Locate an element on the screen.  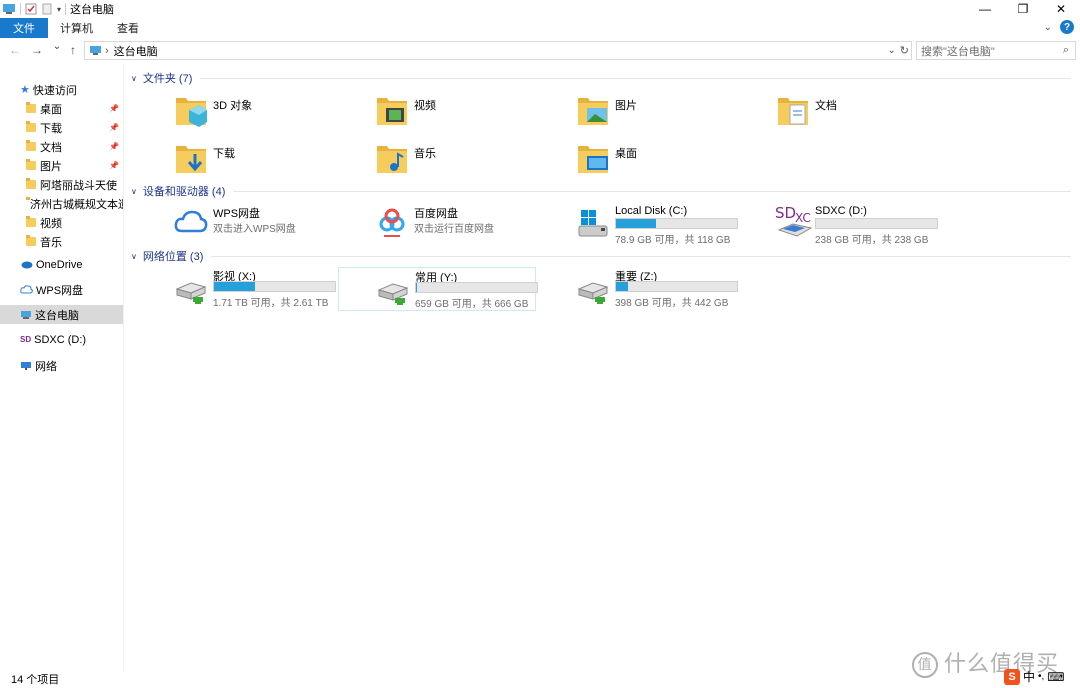
sidebar-item-quick-access-entry: 文档 📌 is located at coordinates (61, 146).